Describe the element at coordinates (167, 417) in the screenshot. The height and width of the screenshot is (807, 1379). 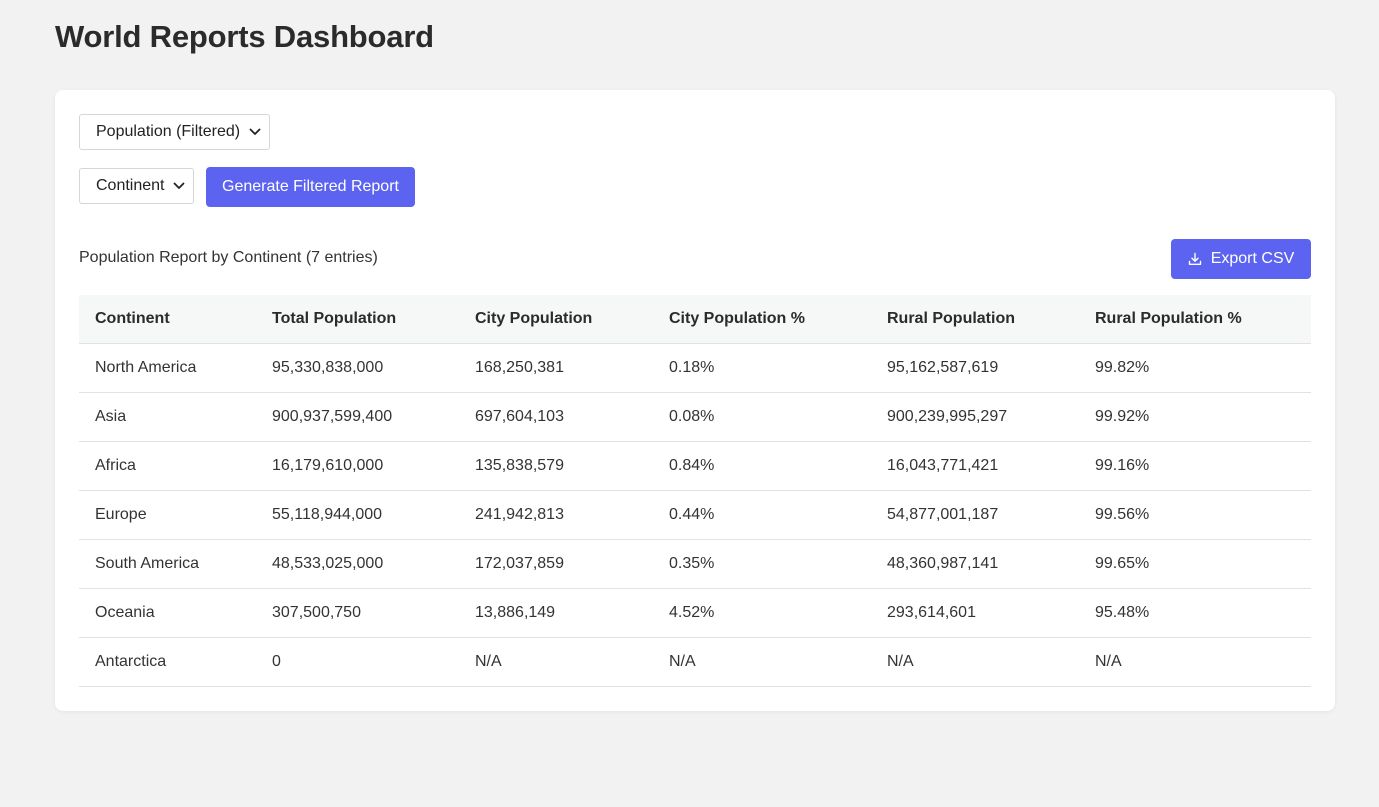
I see `cell-continent: Asia` at that location.